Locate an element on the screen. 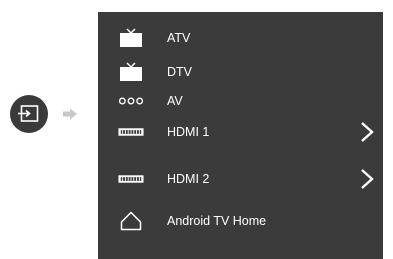 This screenshot has height=259, width=393. menu-item-hdmi-1: HDMI 1 is located at coordinates (240, 132).